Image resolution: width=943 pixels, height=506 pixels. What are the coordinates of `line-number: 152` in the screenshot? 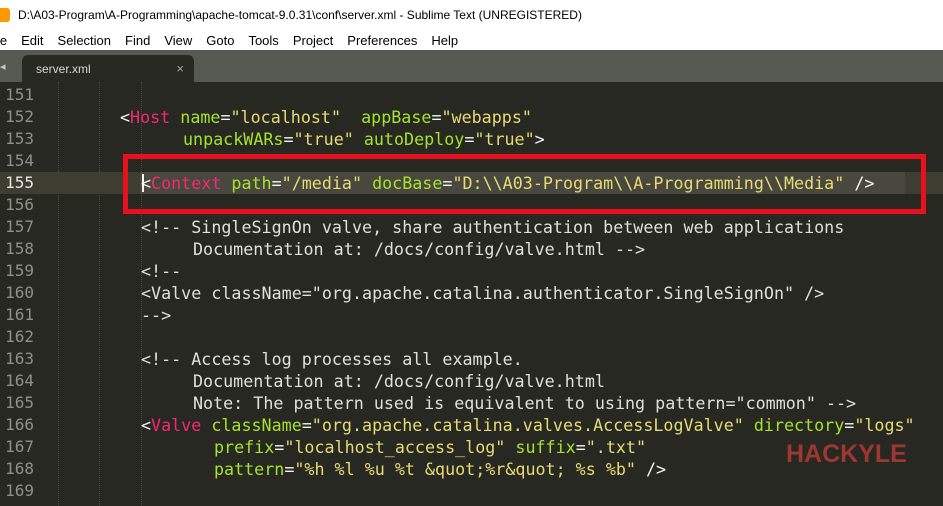 It's located at (19, 116).